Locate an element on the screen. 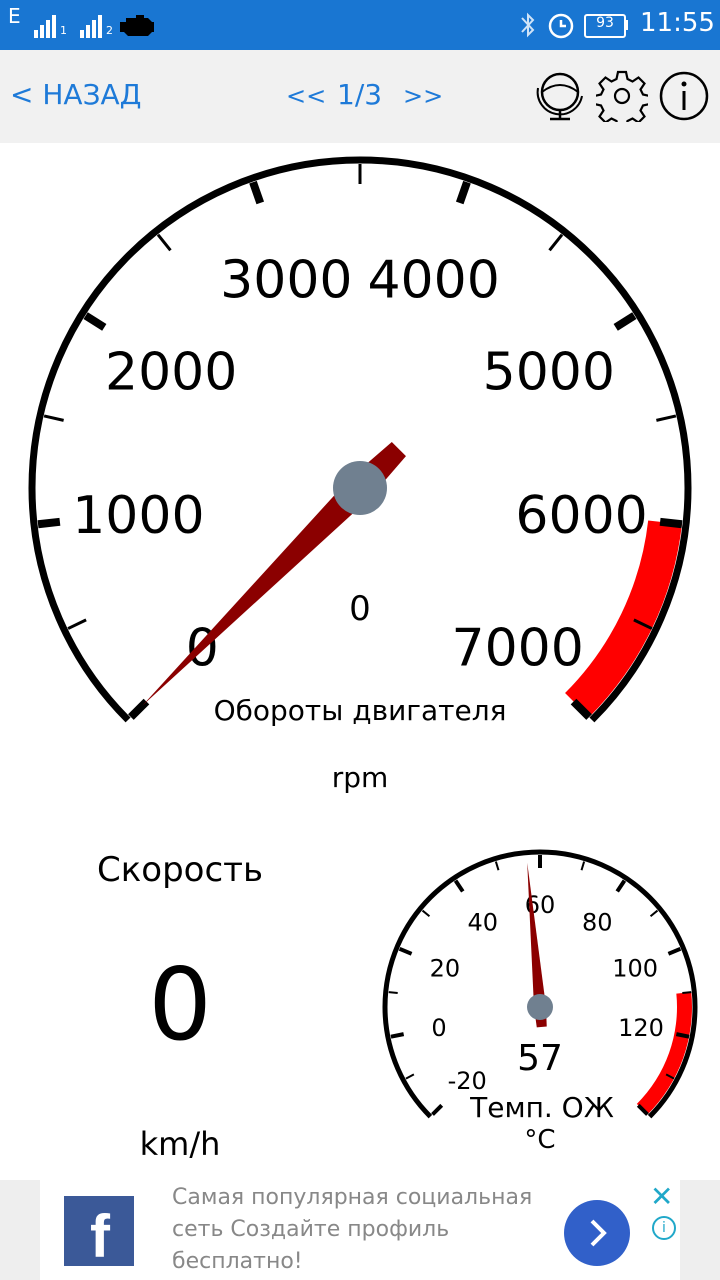 The image size is (720, 1280). temp-unit-label: °C is located at coordinates (539, 1140).